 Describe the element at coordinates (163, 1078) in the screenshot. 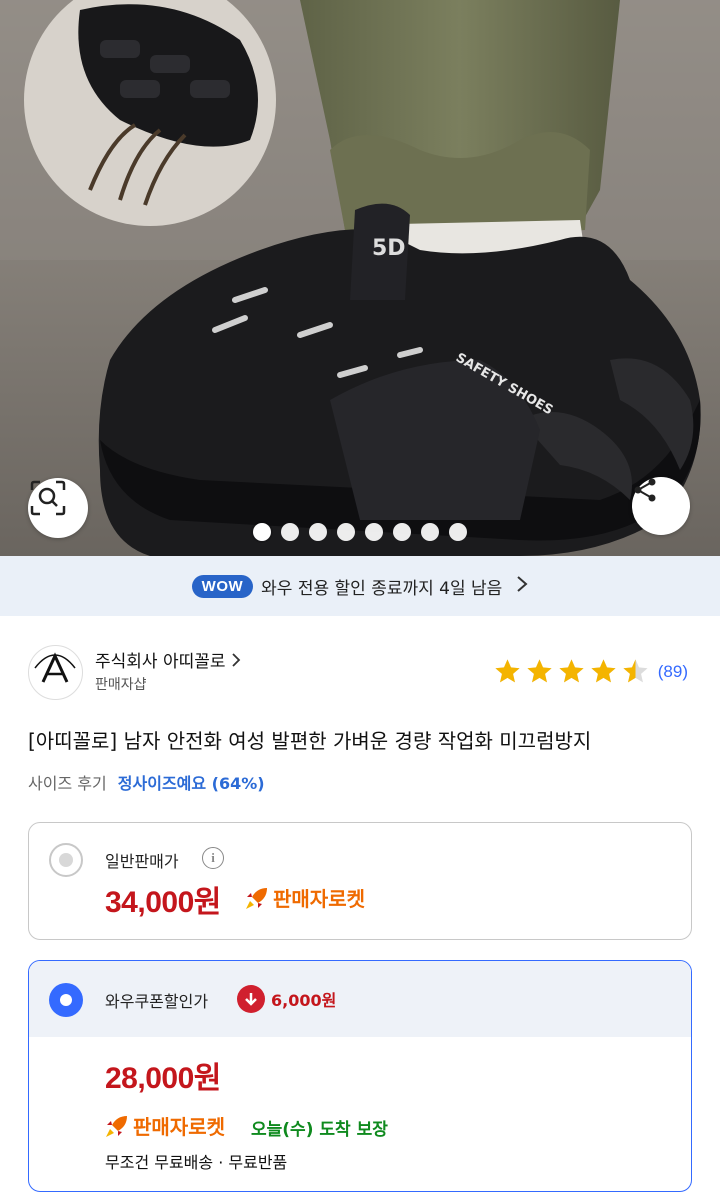

I see `wow-price: 28,000원` at that location.